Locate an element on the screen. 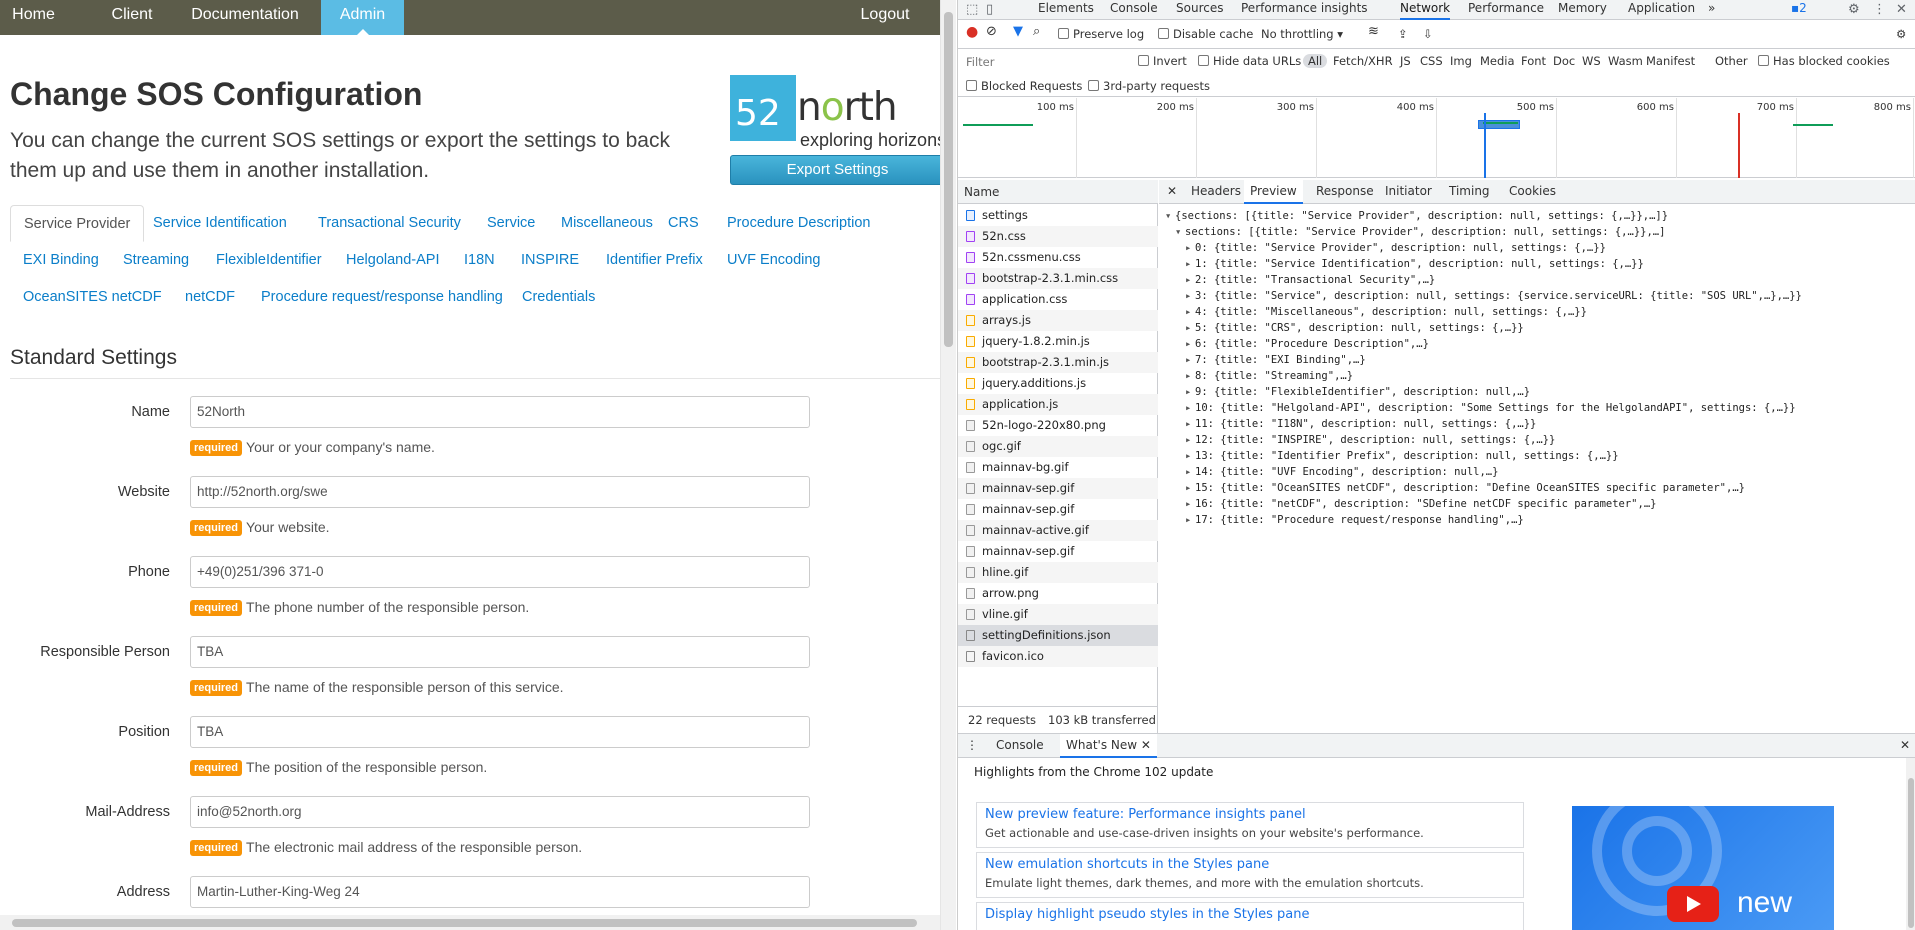  expanded-triangle-icon: ▾ is located at coordinates (1170, 216).